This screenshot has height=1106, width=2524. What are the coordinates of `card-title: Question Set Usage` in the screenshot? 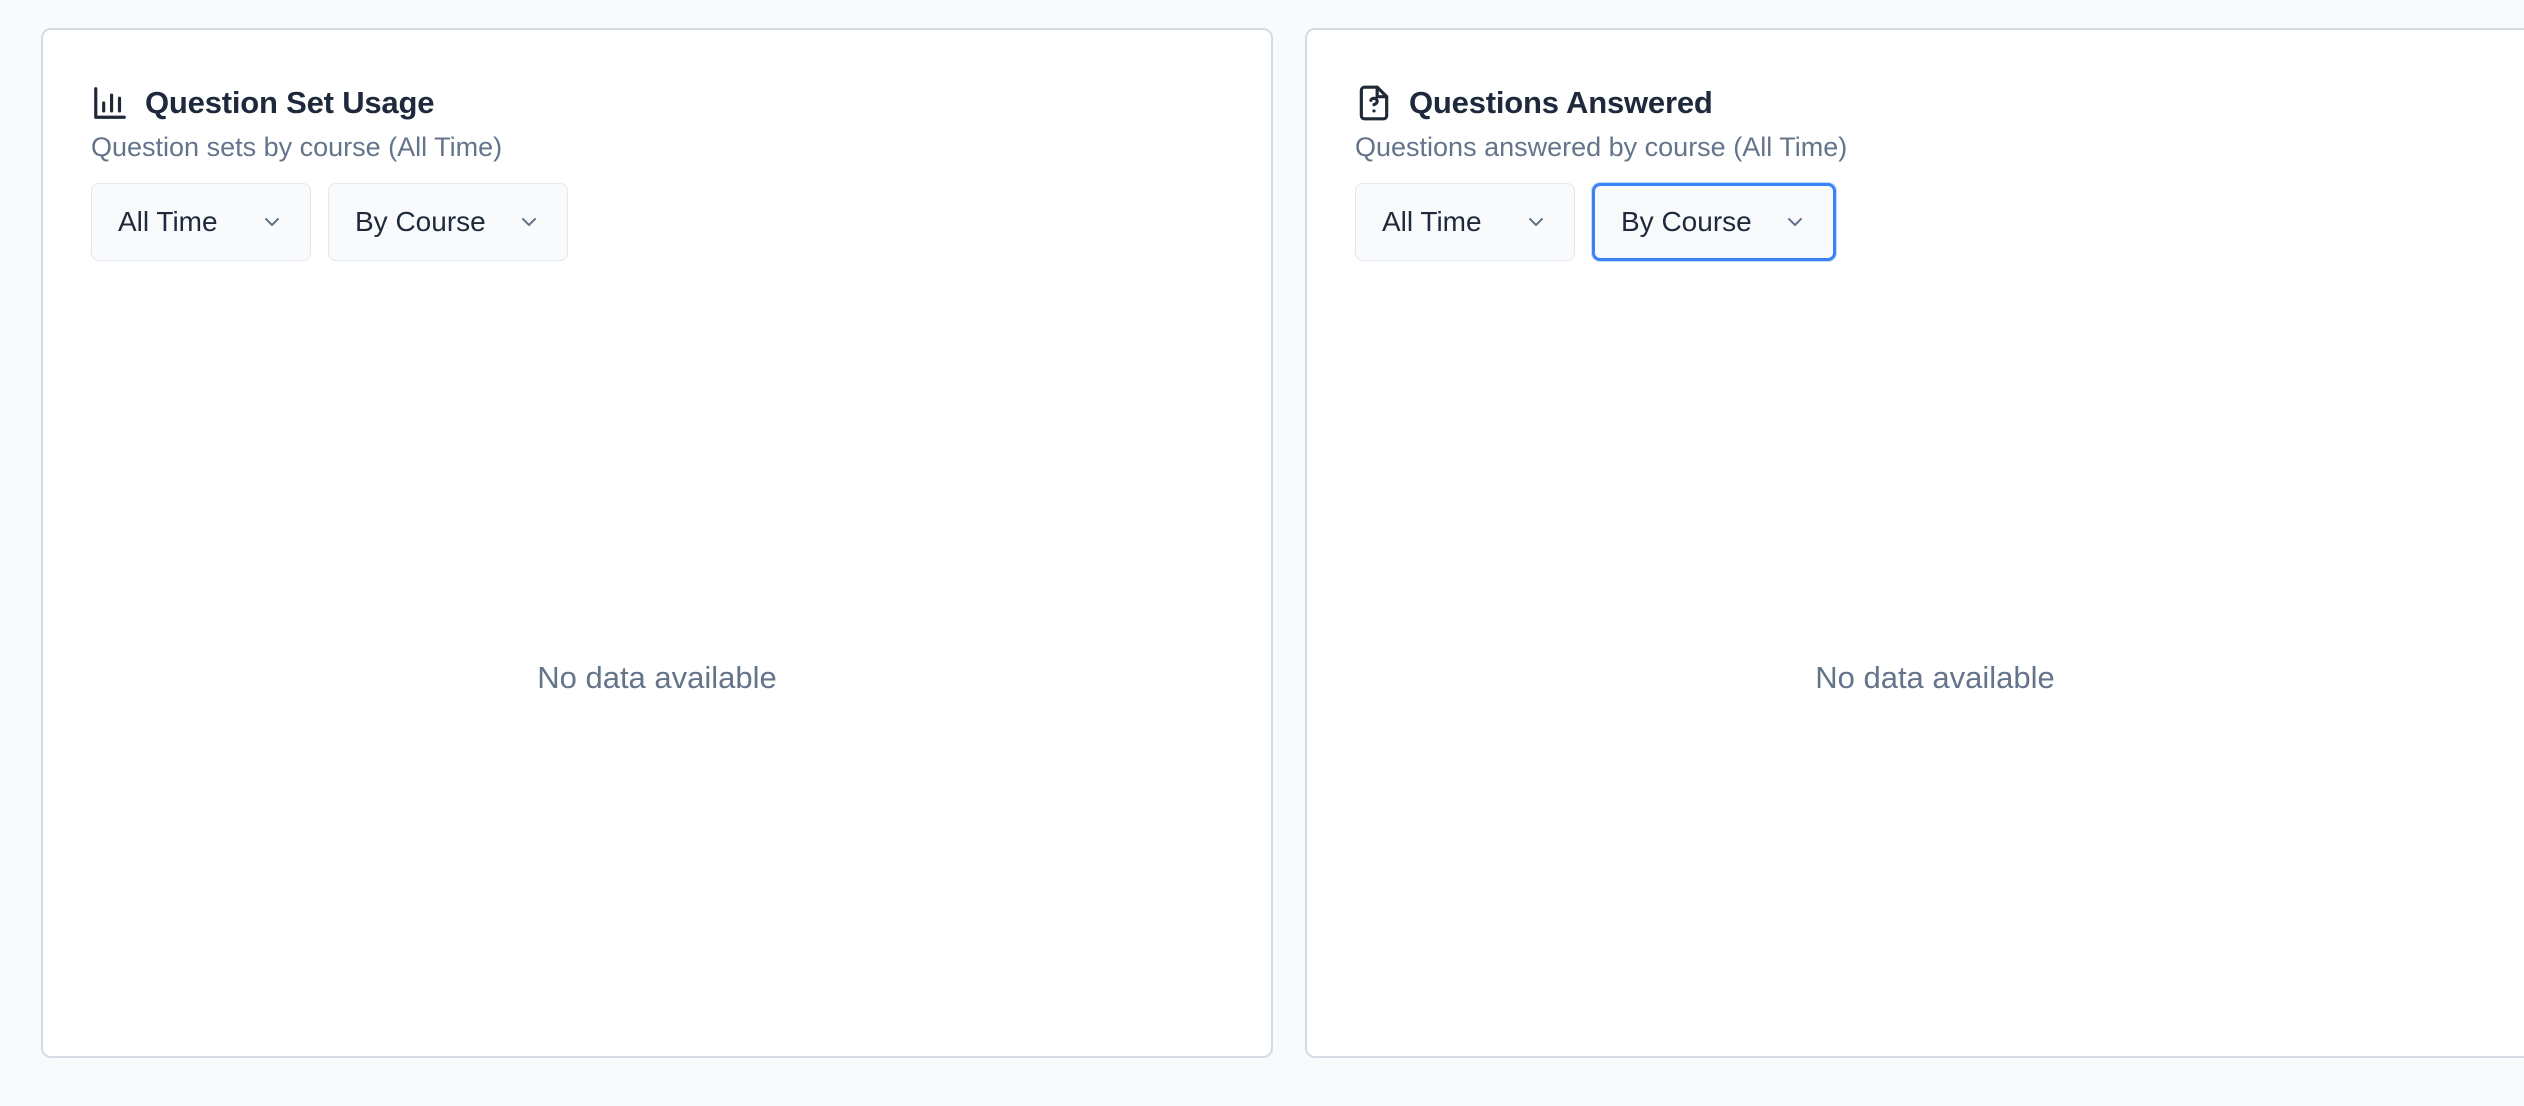 It's located at (290, 102).